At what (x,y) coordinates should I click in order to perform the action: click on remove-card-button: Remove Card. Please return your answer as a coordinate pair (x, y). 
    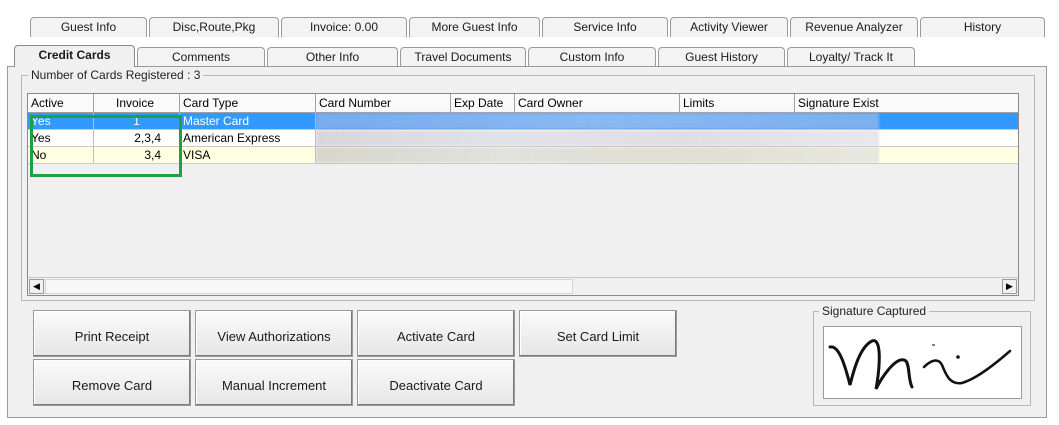
    Looking at the image, I should click on (112, 382).